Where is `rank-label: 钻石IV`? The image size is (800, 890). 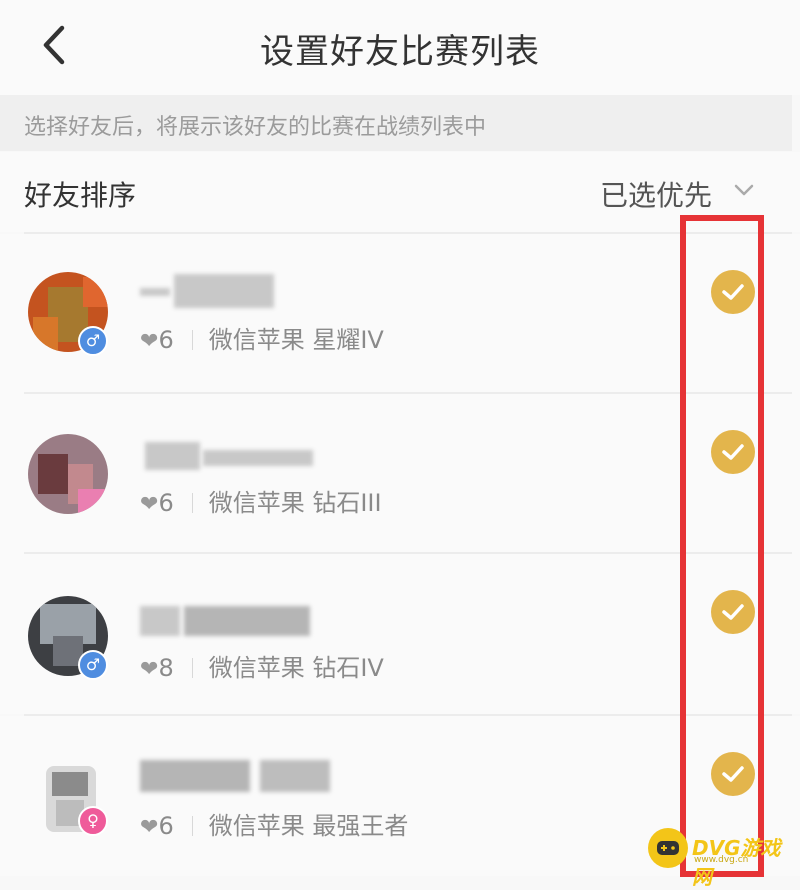
rank-label: 钻石IV is located at coordinates (348, 668).